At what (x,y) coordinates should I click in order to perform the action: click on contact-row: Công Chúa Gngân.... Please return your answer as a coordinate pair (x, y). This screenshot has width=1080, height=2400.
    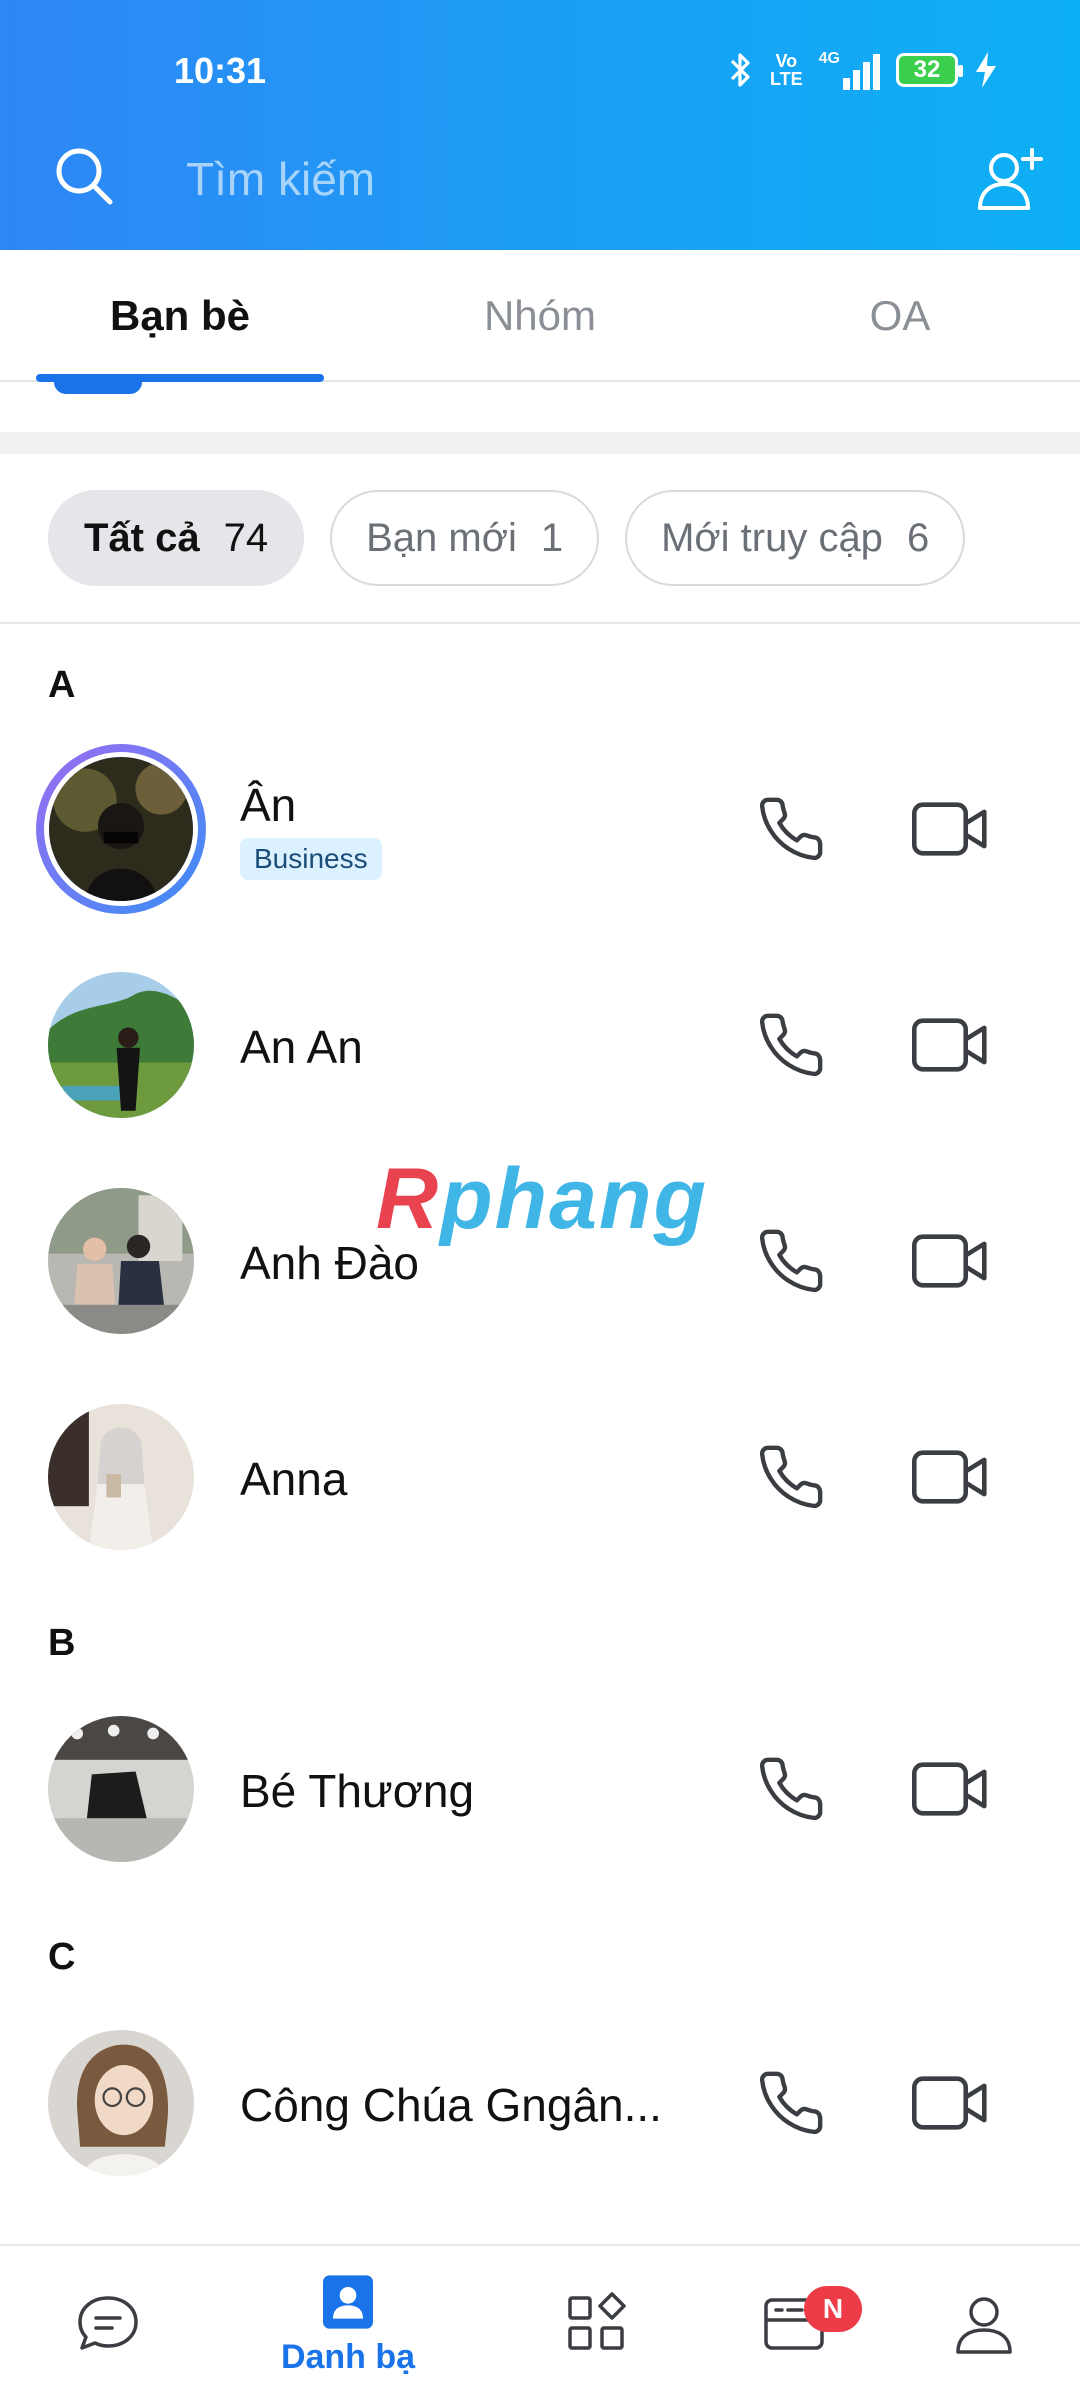
    Looking at the image, I should click on (540, 2103).